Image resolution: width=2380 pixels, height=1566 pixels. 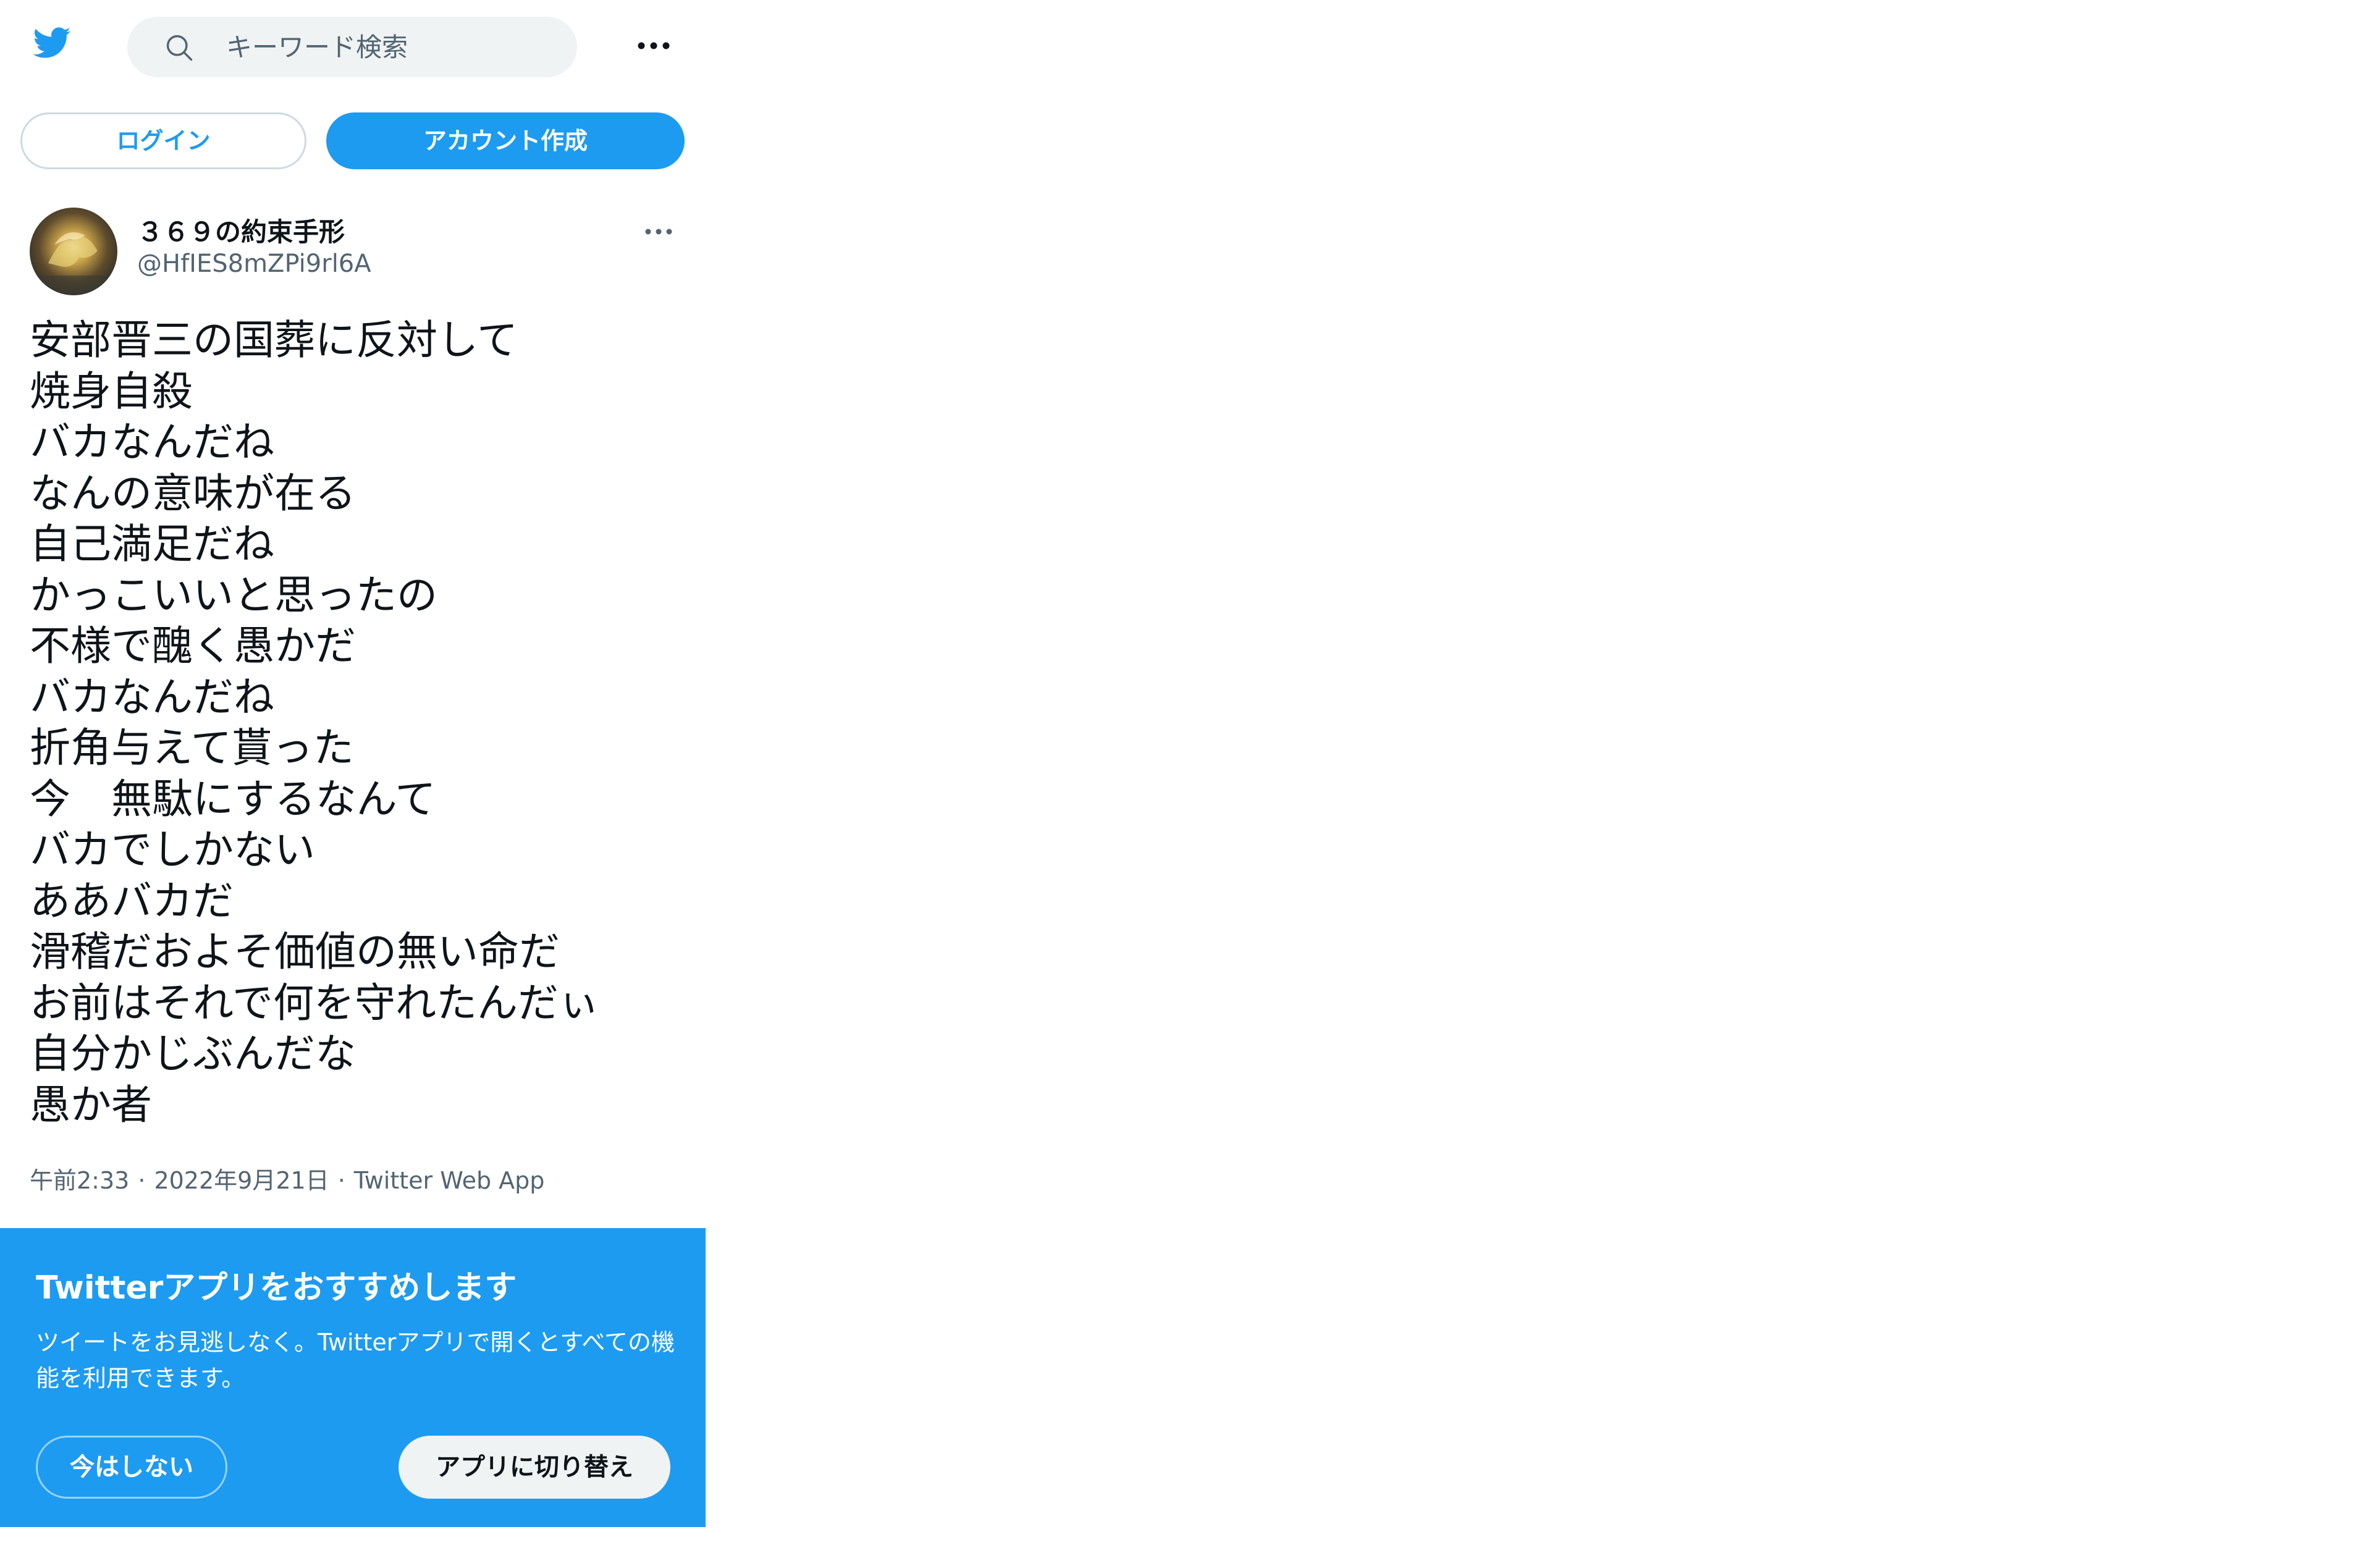 What do you see at coordinates (295, 951) in the screenshot?
I see `tweet-line: 滑稽だおよそ価値の無い命だ` at bounding box center [295, 951].